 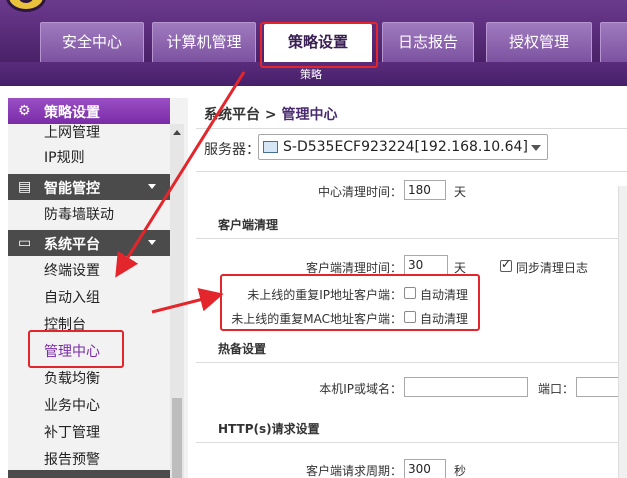 I want to click on control-panel-icon: ▤, so click(x=25, y=187).